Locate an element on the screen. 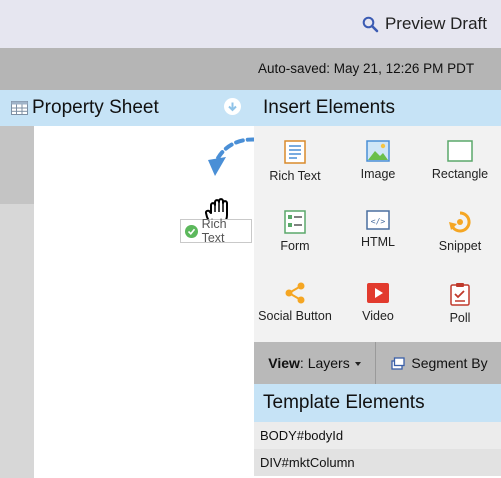 The height and width of the screenshot is (478, 501). top-bar: Preview Draft is located at coordinates (250, 24).